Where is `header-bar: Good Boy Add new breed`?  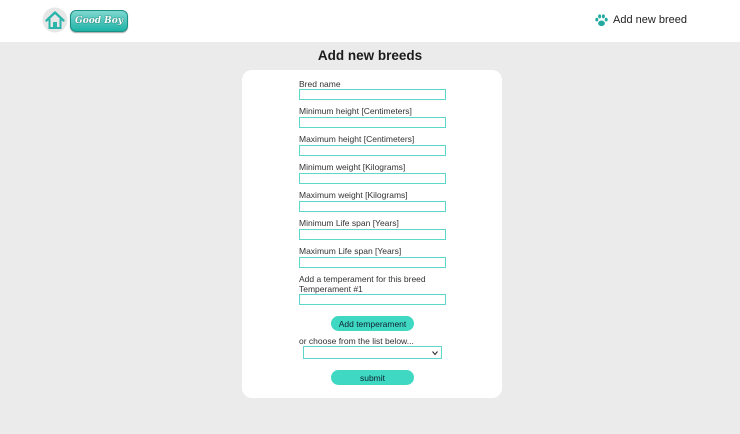 header-bar: Good Boy Add new breed is located at coordinates (370, 21).